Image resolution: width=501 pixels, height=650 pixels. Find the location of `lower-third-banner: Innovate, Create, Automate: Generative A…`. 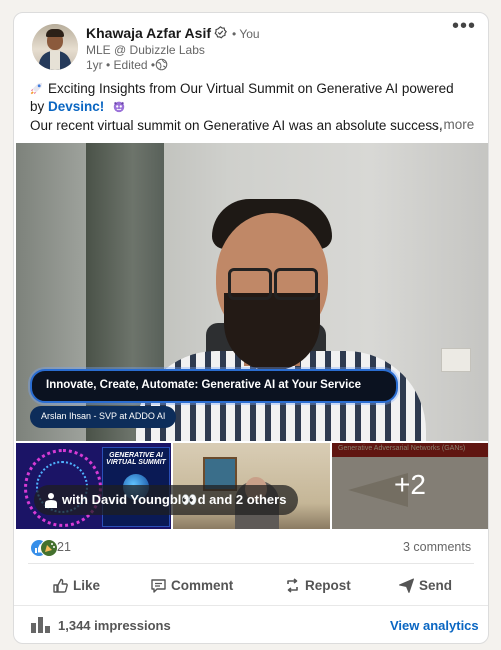

lower-third-banner: Innovate, Create, Automate: Generative A… is located at coordinates (214, 386).